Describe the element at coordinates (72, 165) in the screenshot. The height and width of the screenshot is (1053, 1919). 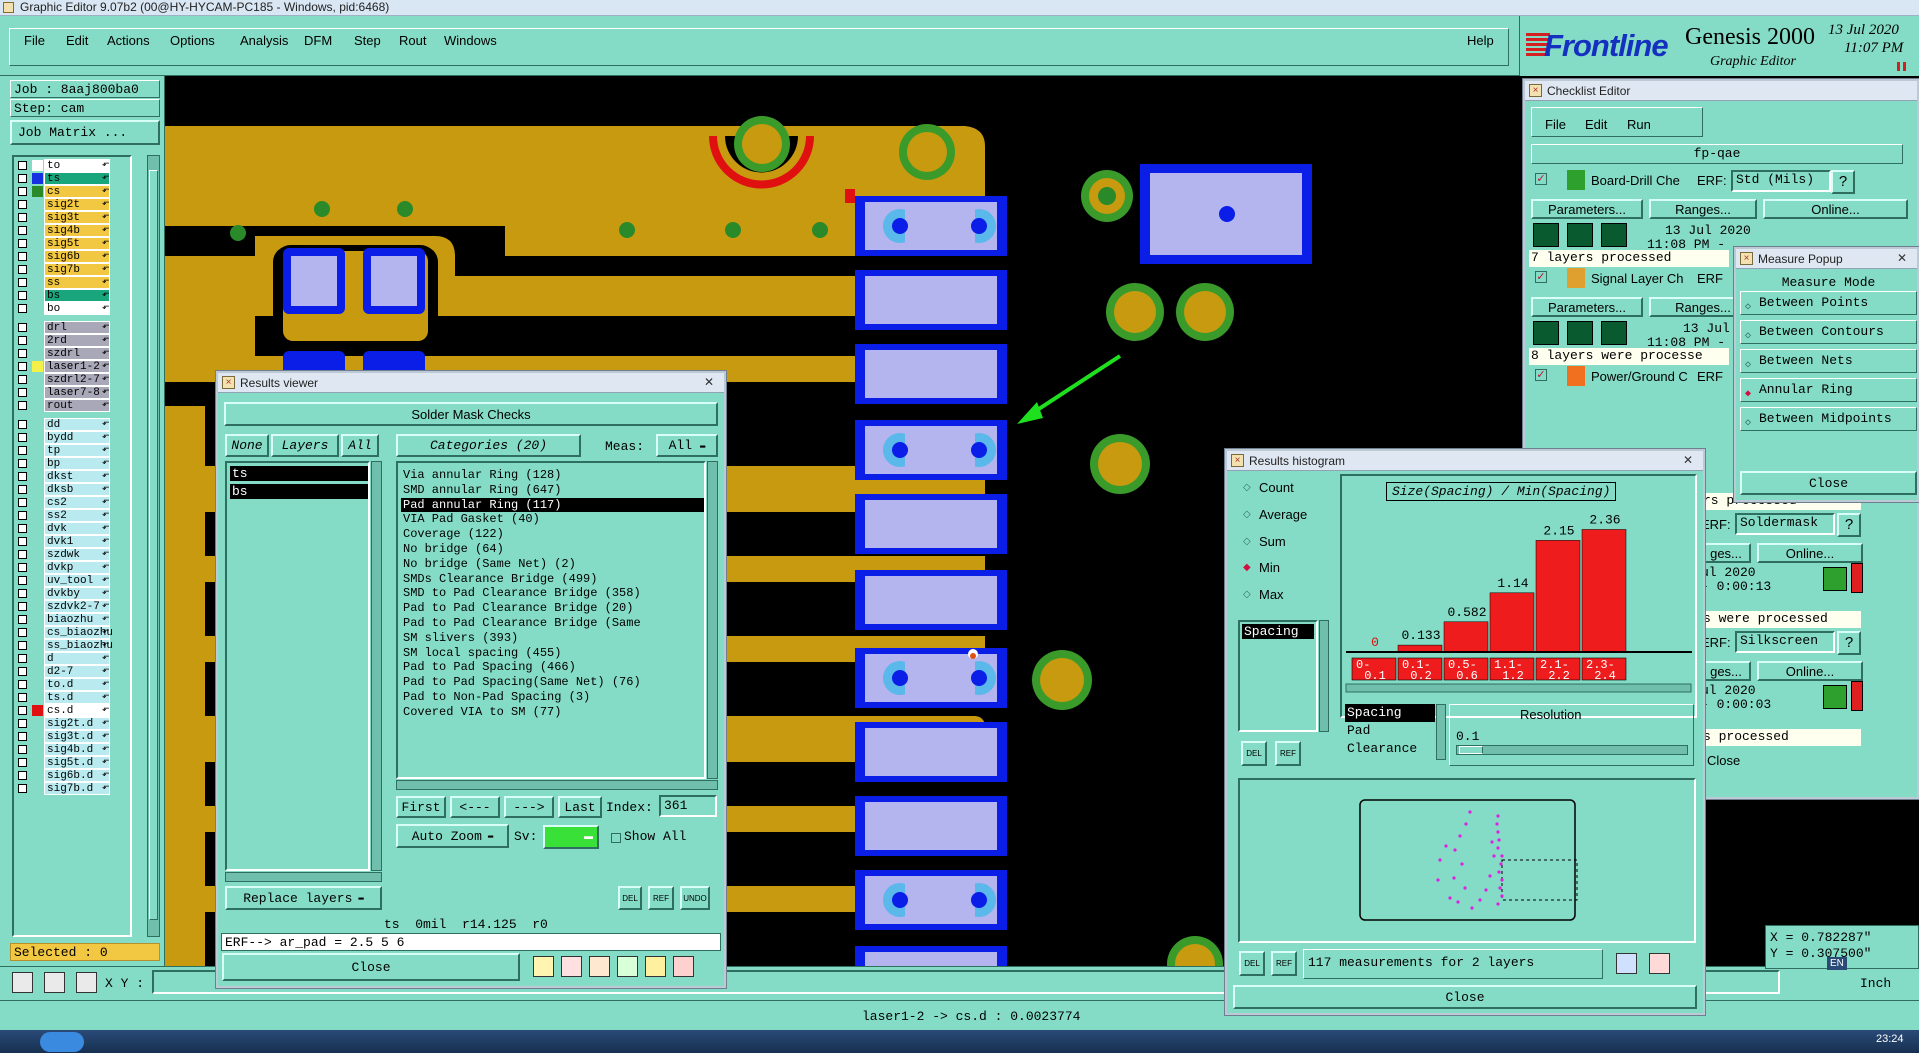
I see `layer-row: to ⬐` at that location.